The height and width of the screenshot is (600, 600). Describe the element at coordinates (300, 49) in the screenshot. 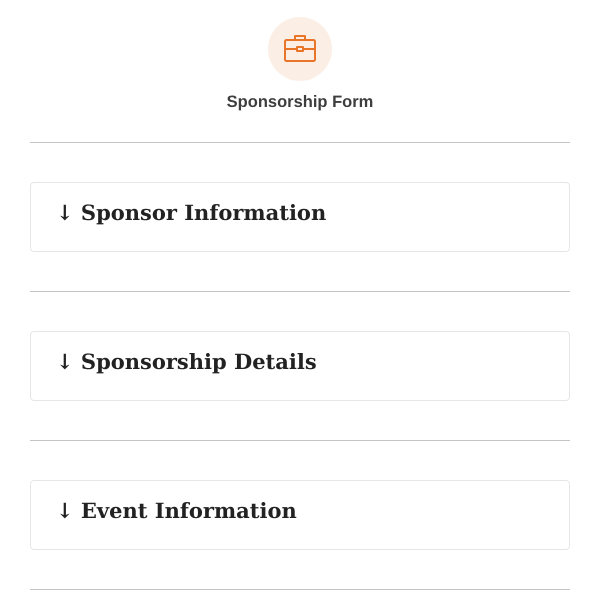

I see `briefcase-icon` at that location.